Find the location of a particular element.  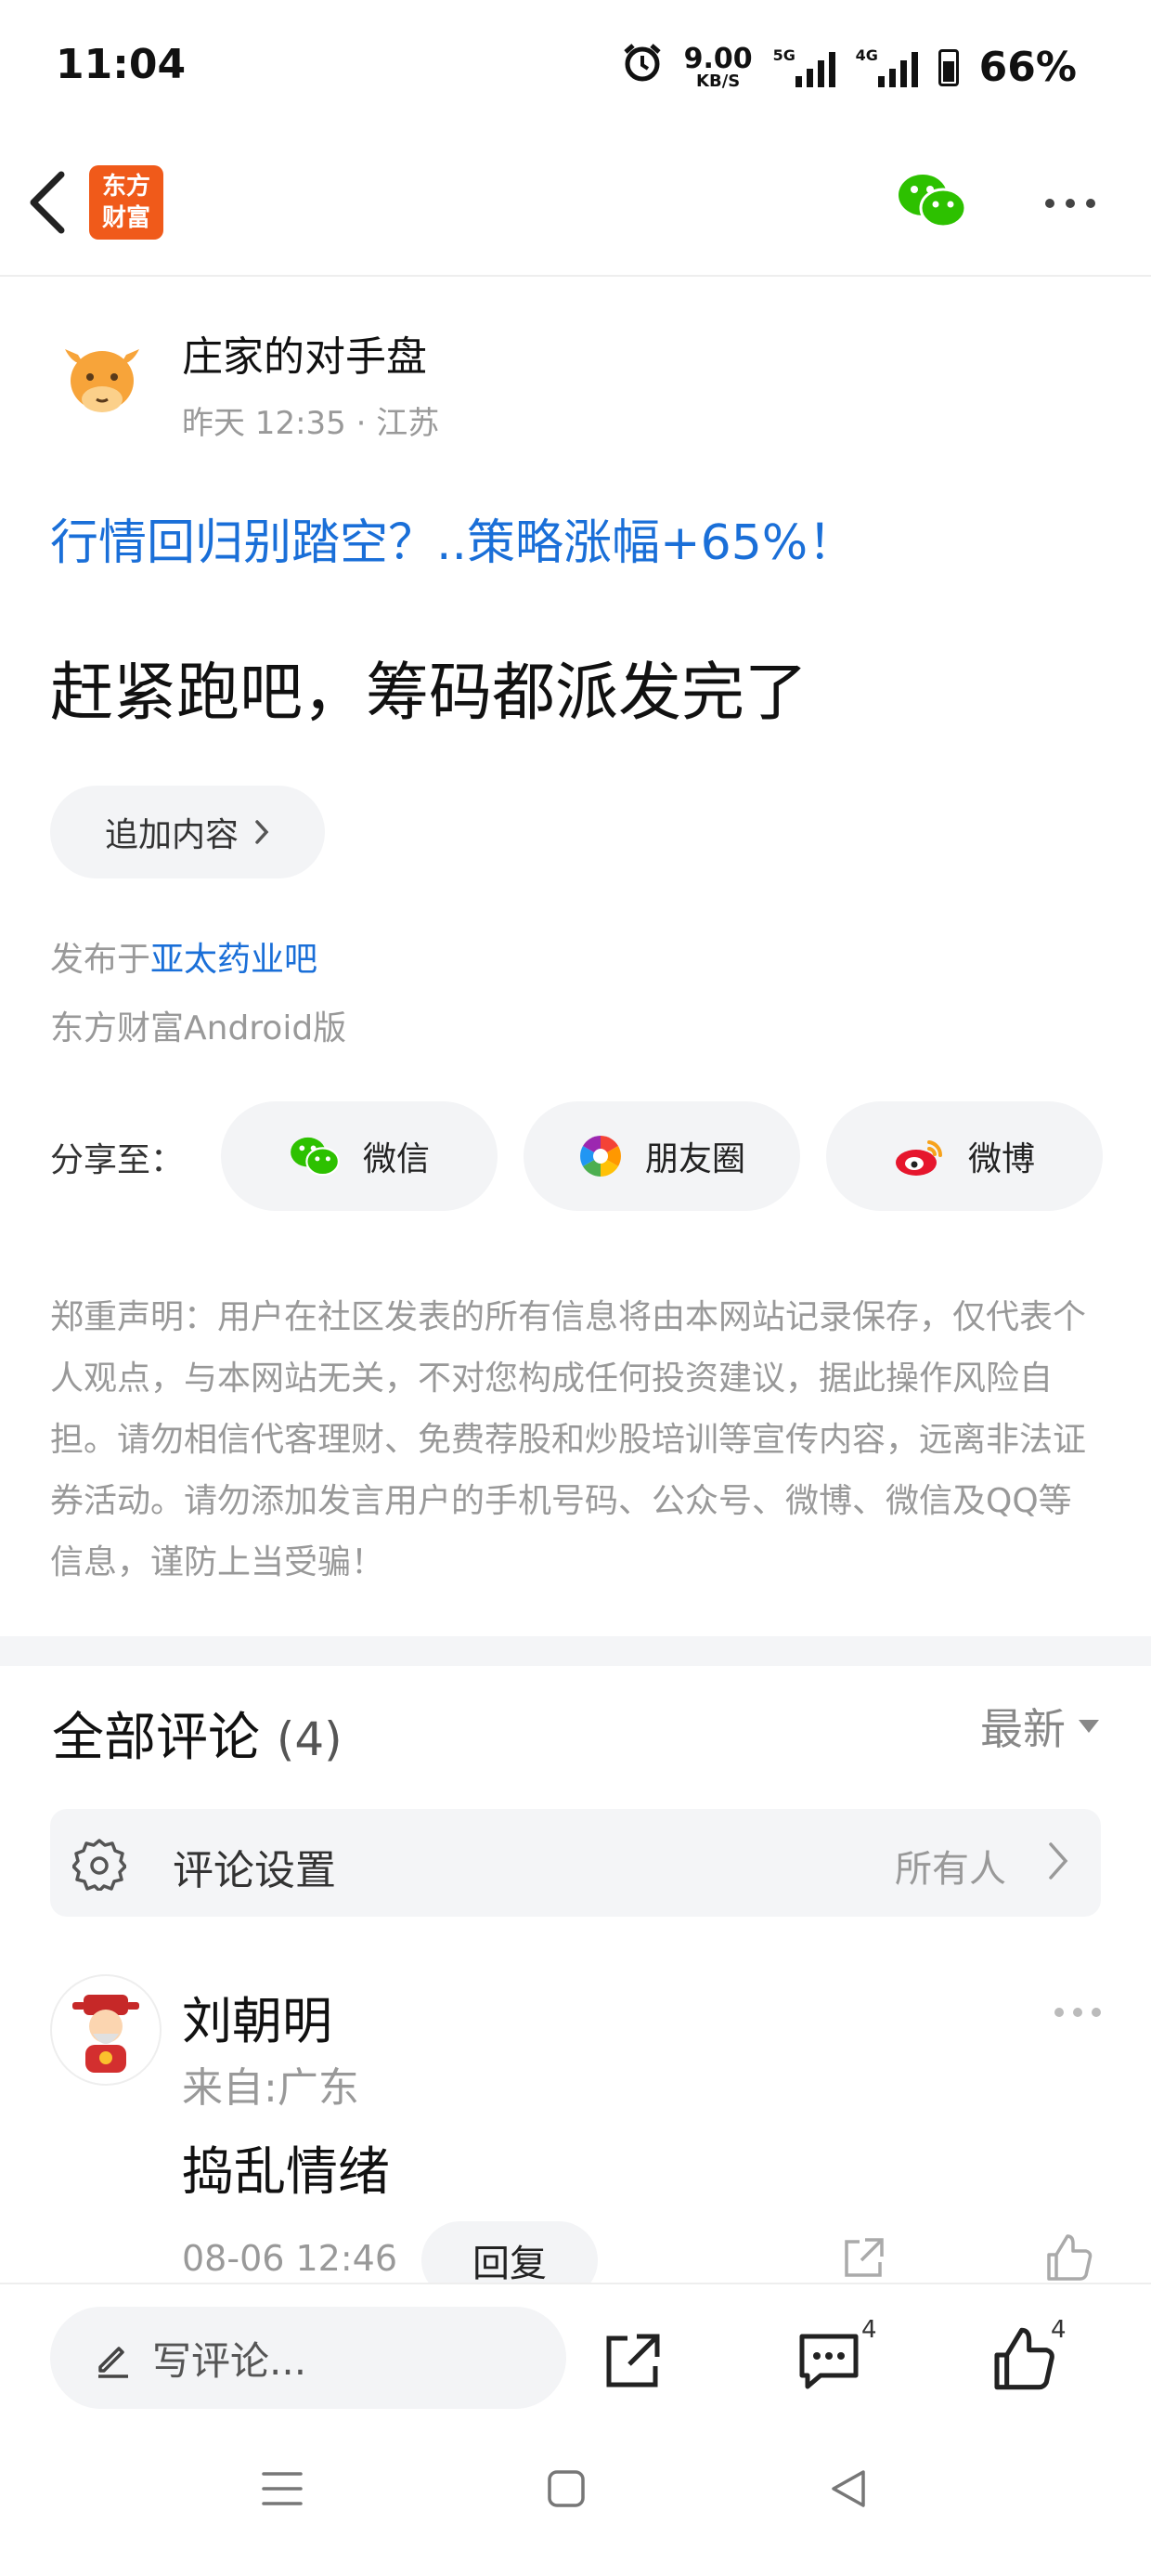

signal-5g-icon: 5G is located at coordinates (804, 66).